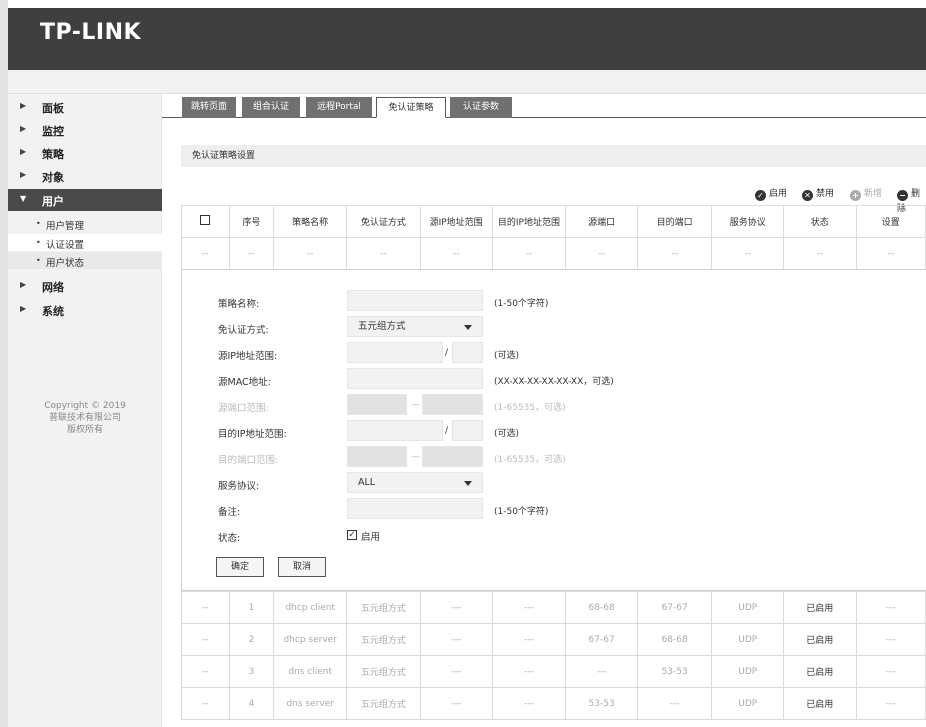 This screenshot has height=727, width=926. What do you see at coordinates (85, 242) in the screenshot?
I see `sidebar-subitem-auth-settings: • 认证设置` at bounding box center [85, 242].